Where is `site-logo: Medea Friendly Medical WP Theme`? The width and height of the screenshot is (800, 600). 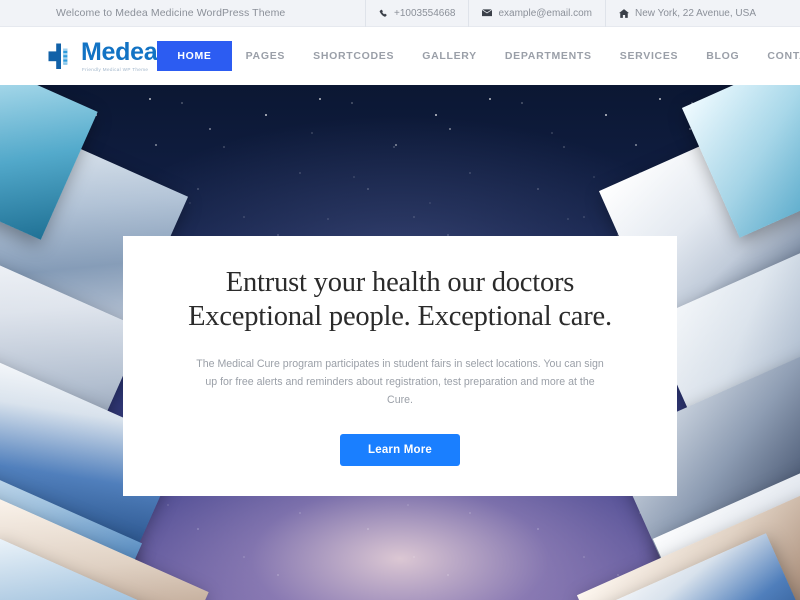
site-logo: Medea Friendly Medical WP Theme is located at coordinates (103, 55).